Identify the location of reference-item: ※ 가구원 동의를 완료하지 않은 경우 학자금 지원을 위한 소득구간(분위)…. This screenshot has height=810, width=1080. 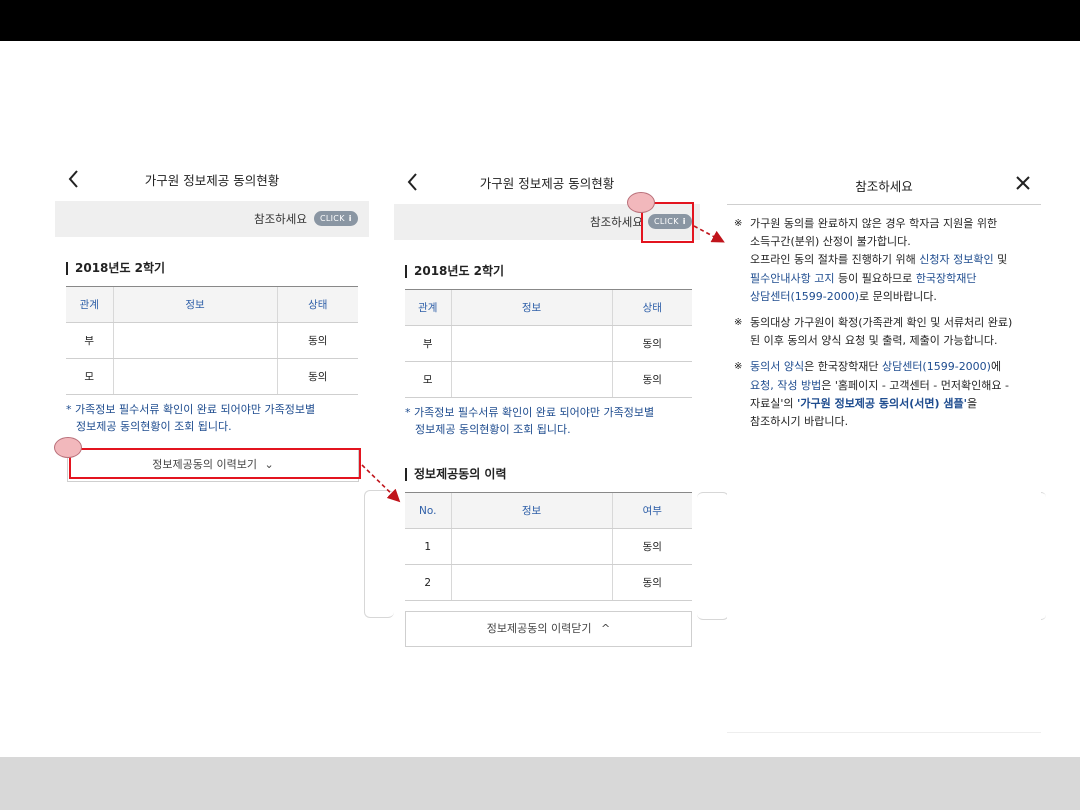
(871, 260).